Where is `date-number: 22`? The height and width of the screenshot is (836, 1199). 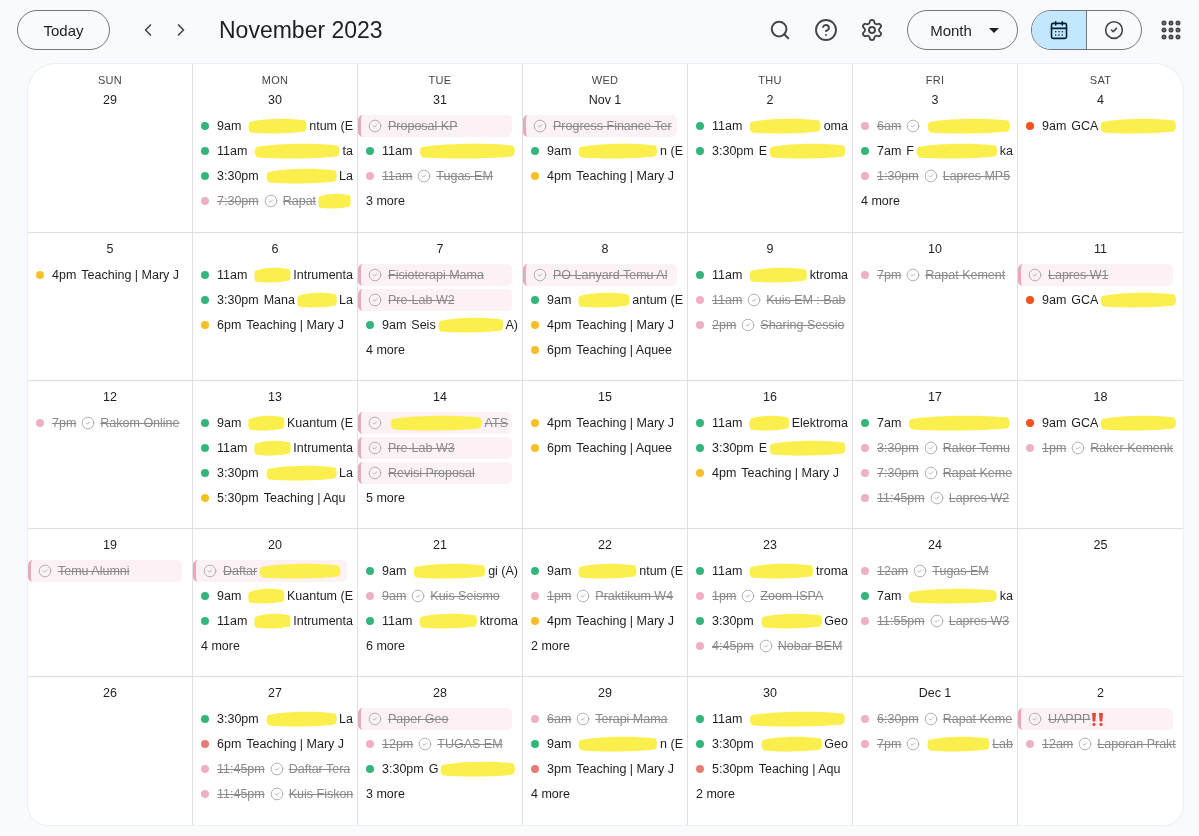
date-number: 22 is located at coordinates (605, 545).